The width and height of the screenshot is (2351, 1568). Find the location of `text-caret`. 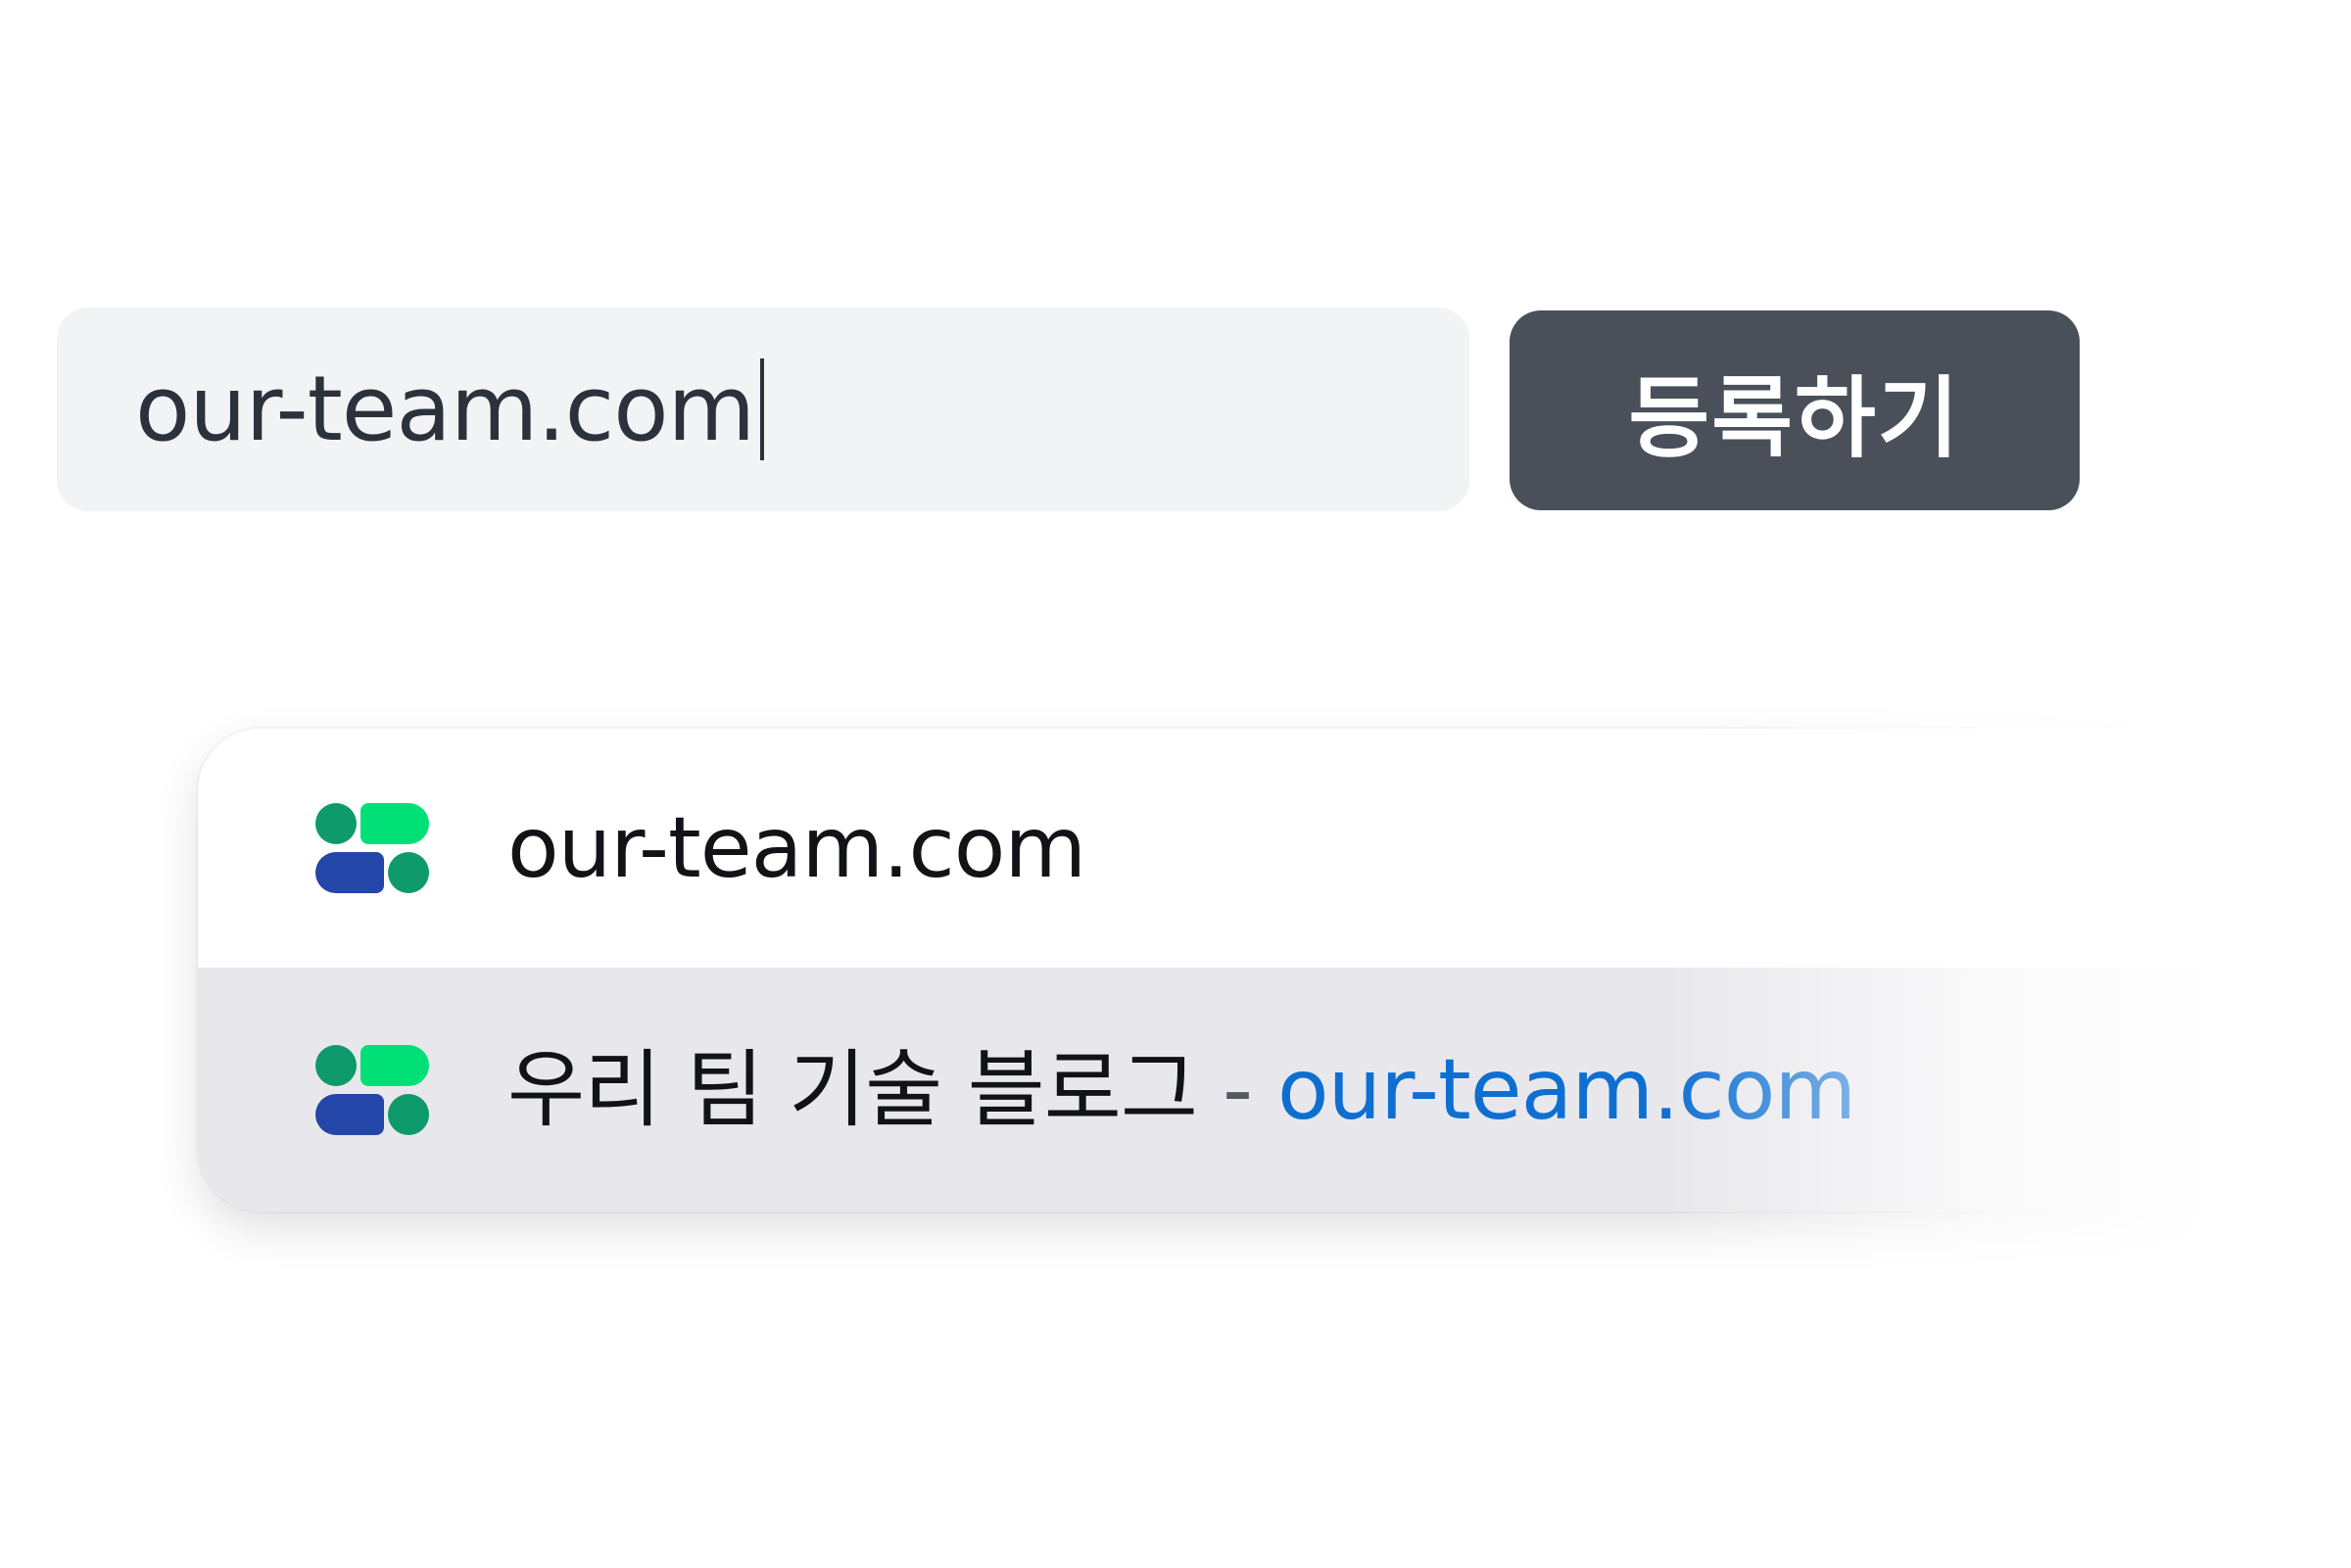

text-caret is located at coordinates (763, 409).